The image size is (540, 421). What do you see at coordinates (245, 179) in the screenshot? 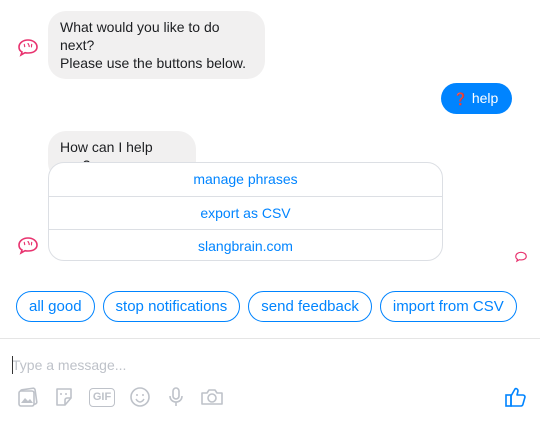
I see `manage-phrases-button: manage phrases` at bounding box center [245, 179].